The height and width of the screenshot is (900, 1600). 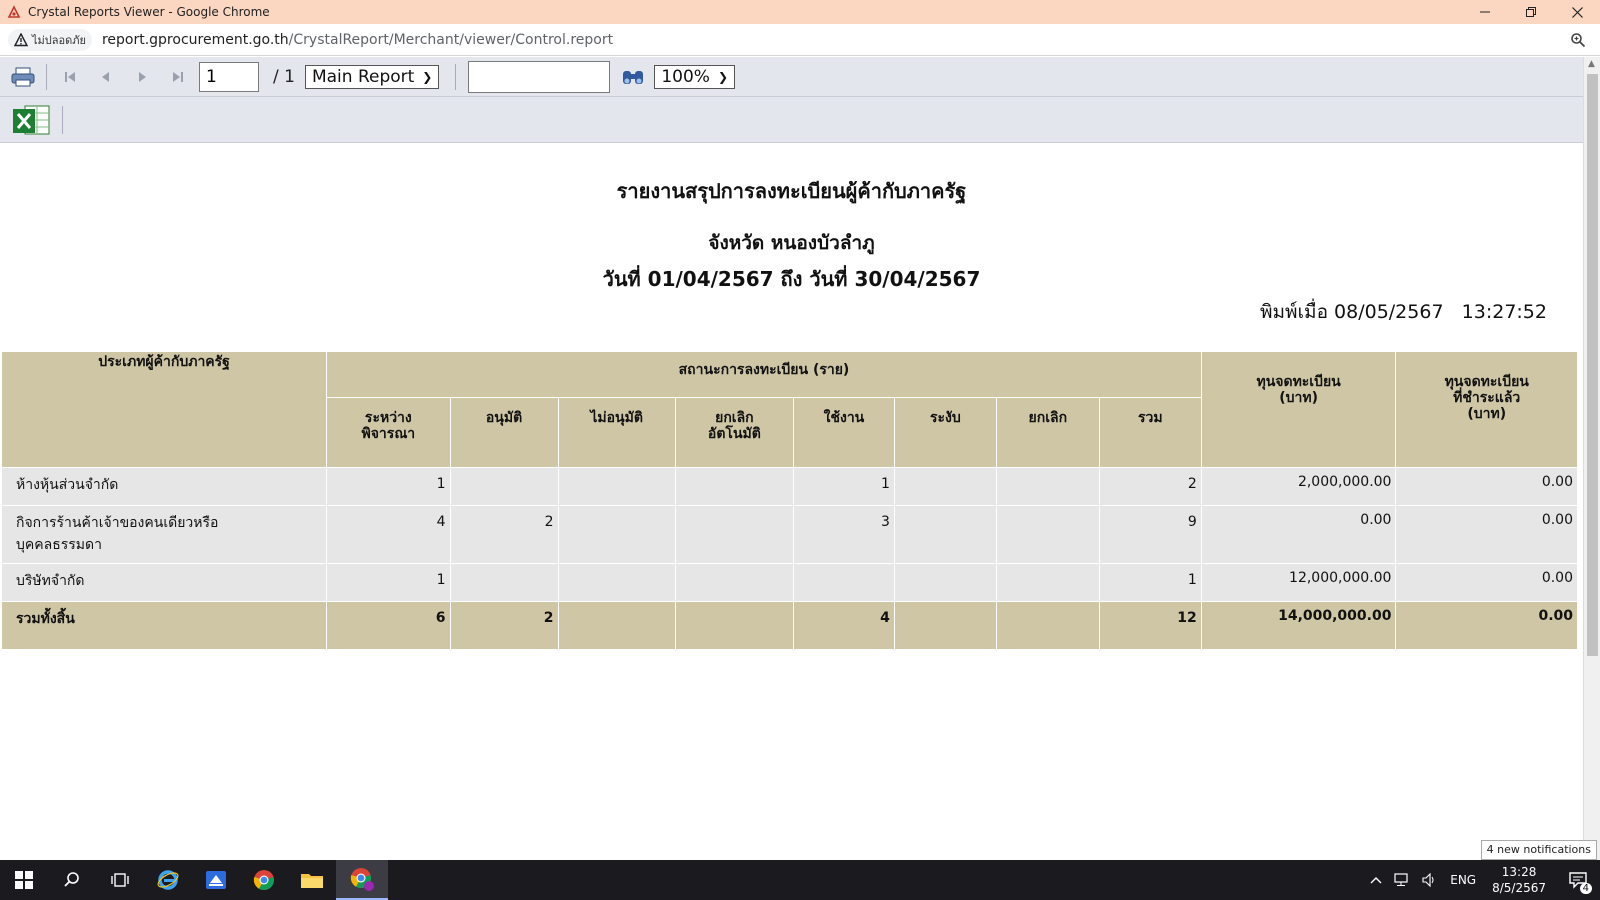 I want to click on notification-count-badge: 4, so click(x=1585, y=888).